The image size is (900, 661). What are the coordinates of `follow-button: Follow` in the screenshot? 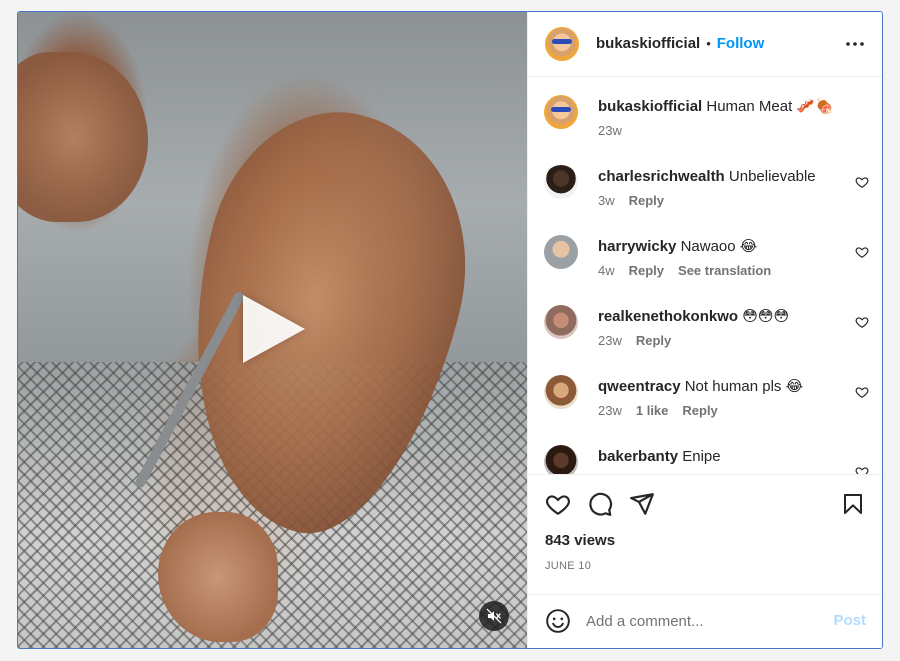 It's located at (741, 43).